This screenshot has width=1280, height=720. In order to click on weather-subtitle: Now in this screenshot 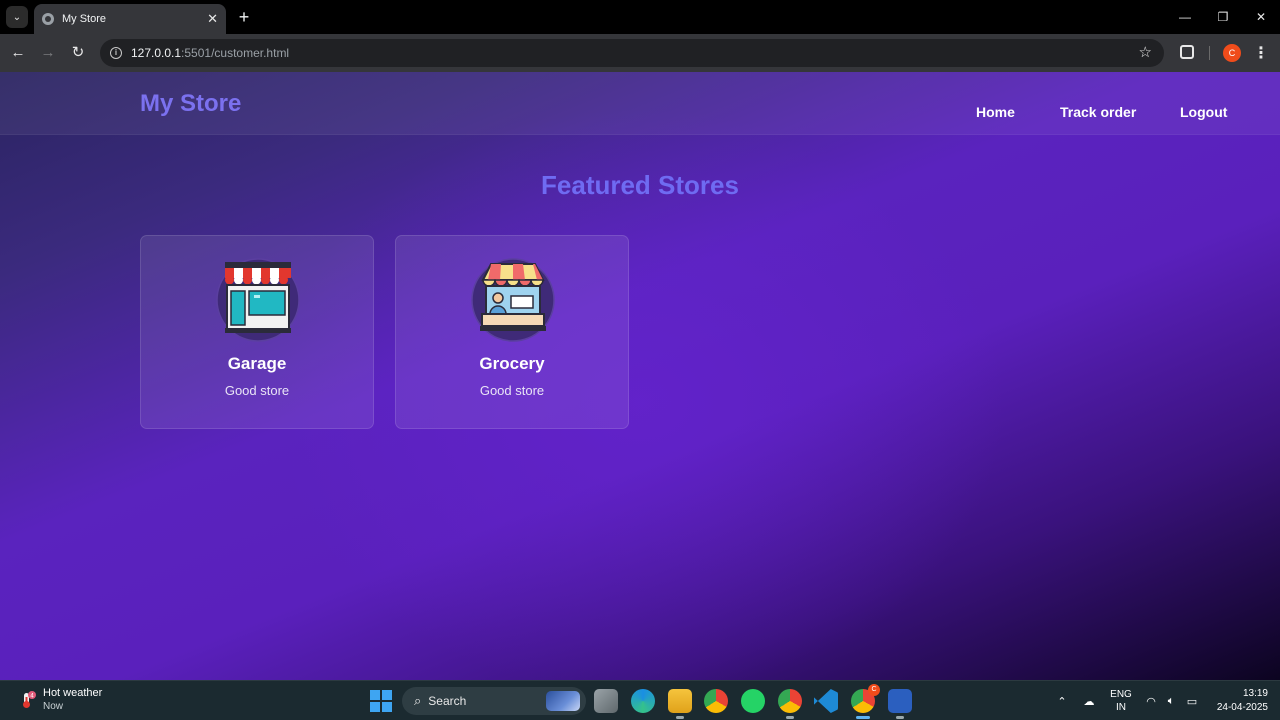, I will do `click(53, 706)`.